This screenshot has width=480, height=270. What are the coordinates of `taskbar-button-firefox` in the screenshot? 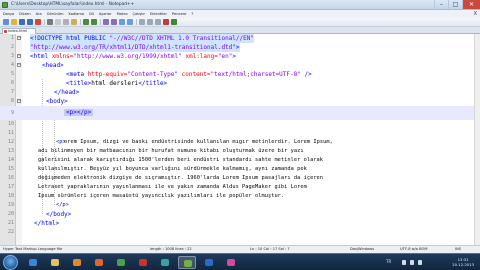 It's located at (99, 262).